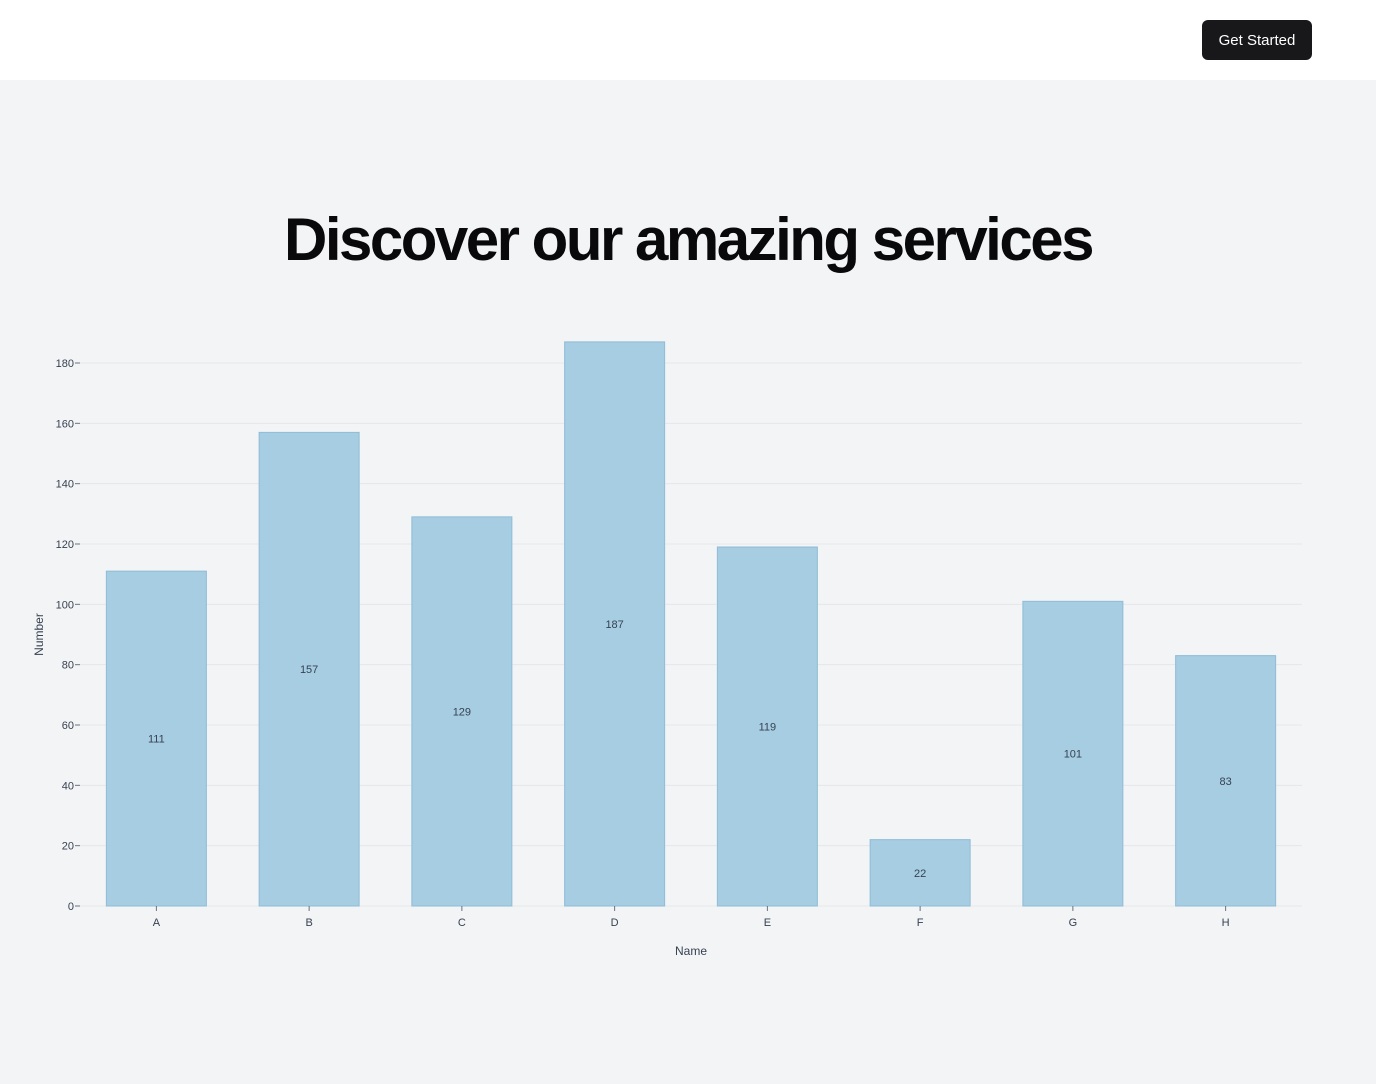  I want to click on bar-value-label: 101, so click(1073, 755).